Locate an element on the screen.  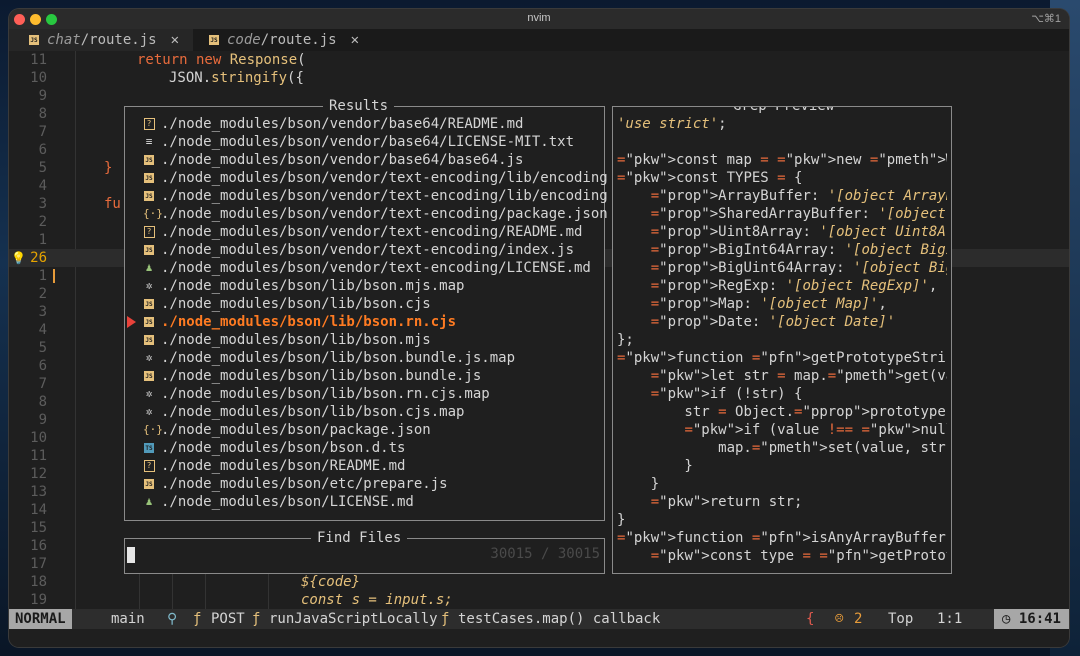
preview-line: }; is located at coordinates (625, 340).